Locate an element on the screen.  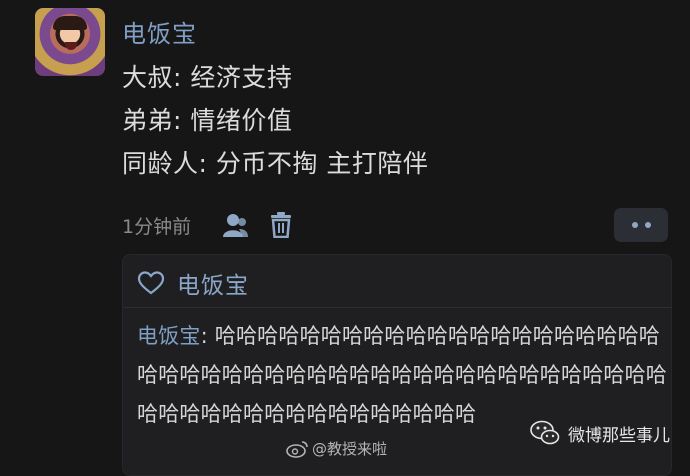
post-timestamp: 1分钟前 is located at coordinates (157, 227).